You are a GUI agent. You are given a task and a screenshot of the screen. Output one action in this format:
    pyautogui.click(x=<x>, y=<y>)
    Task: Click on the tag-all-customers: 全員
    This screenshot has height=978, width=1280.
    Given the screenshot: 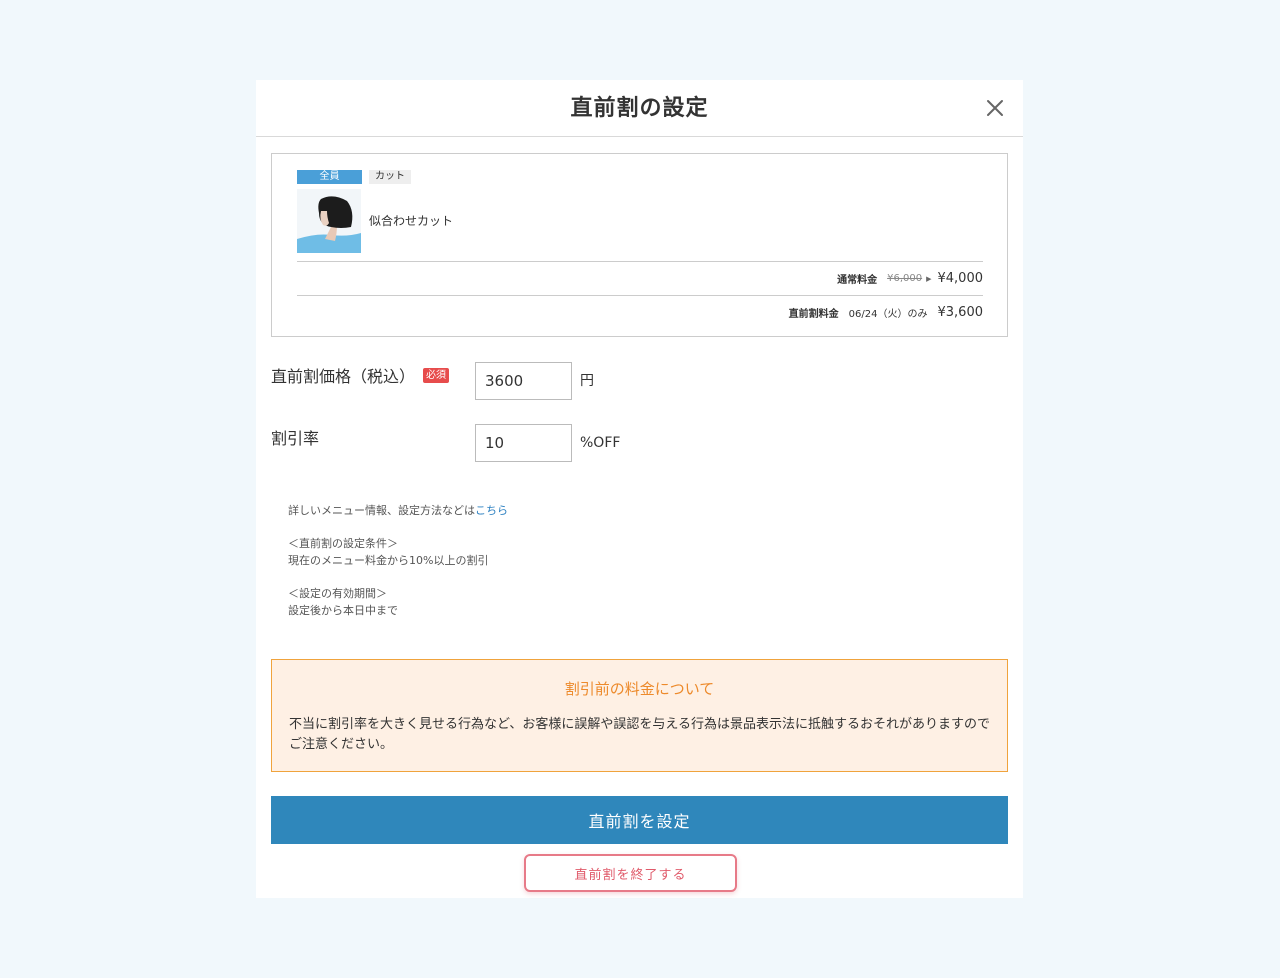 What is the action you would take?
    pyautogui.click(x=329, y=177)
    